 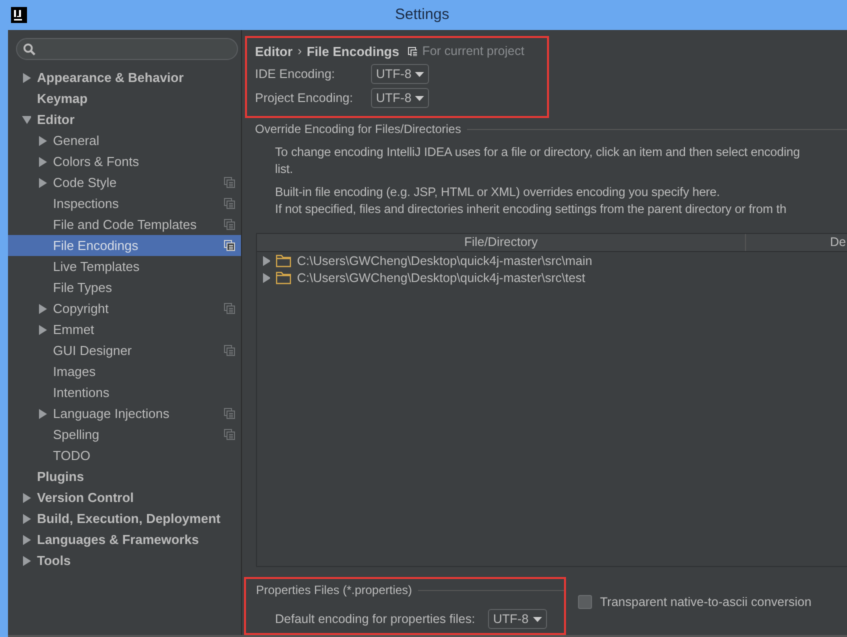 What do you see at coordinates (422, 14) in the screenshot?
I see `window-title: Settings` at bounding box center [422, 14].